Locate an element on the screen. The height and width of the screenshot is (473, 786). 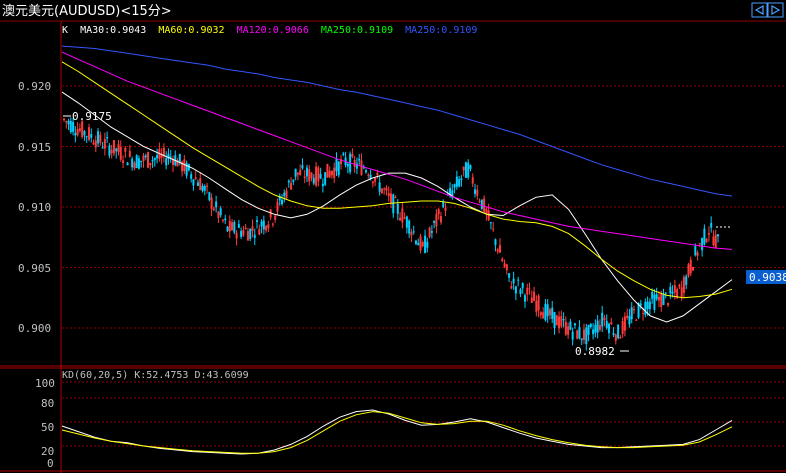
nav-back-button is located at coordinates (759, 10).